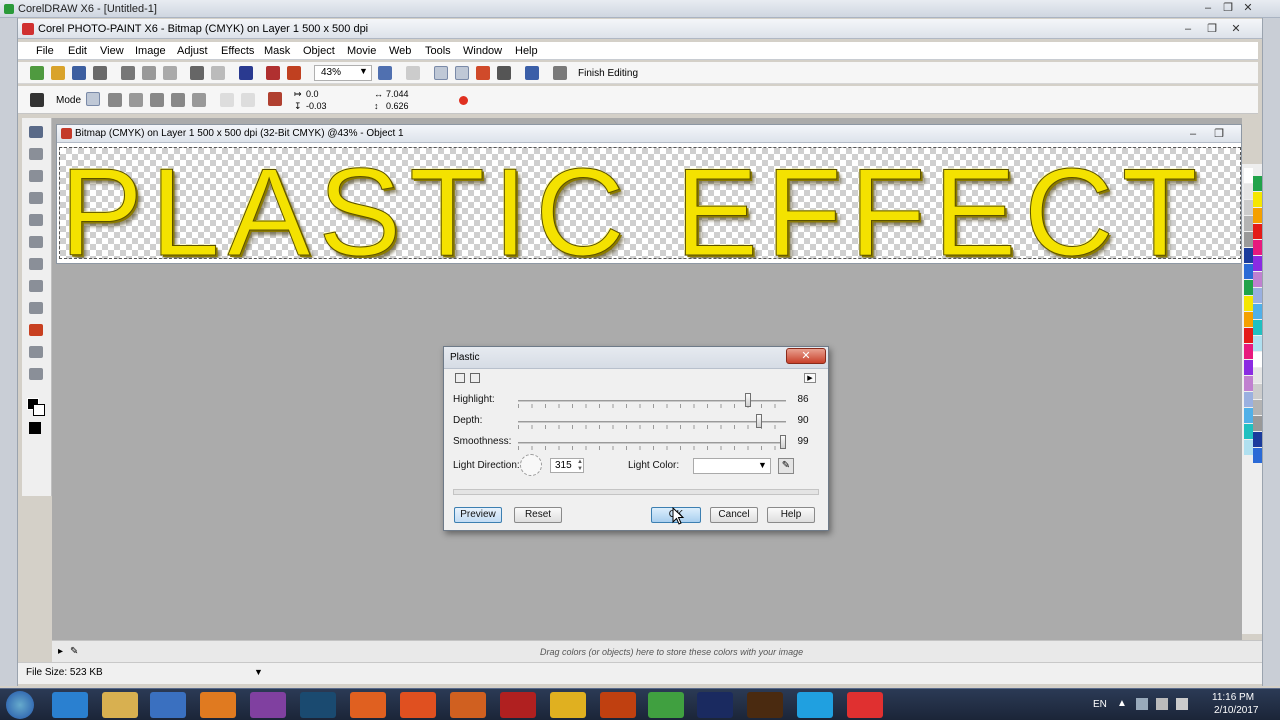  Describe the element at coordinates (136, 100) in the screenshot. I see `scale-icon` at that location.